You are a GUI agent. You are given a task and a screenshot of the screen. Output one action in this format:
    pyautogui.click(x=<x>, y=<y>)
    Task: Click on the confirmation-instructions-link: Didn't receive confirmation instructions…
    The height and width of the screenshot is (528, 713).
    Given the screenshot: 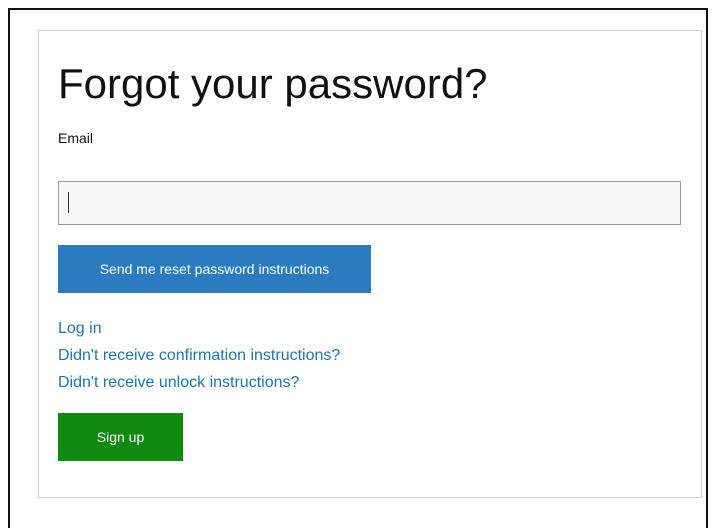 What is the action you would take?
    pyautogui.click(x=199, y=355)
    